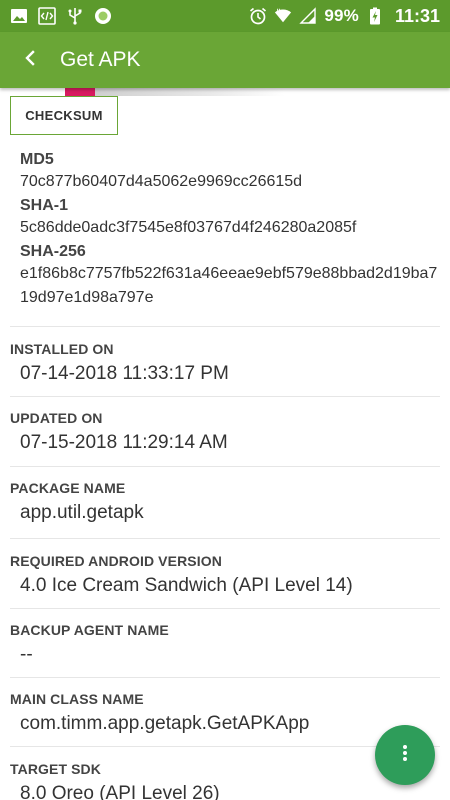 This screenshot has width=450, height=800. I want to click on target-sdk-field: TARGET SDK 8.0 Oreo (API Level 26), so click(225, 780).